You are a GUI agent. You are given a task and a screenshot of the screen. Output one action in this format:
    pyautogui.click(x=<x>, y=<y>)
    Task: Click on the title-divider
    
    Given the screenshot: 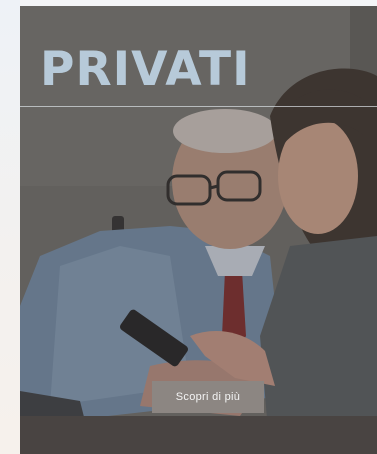 What is the action you would take?
    pyautogui.click(x=198, y=106)
    